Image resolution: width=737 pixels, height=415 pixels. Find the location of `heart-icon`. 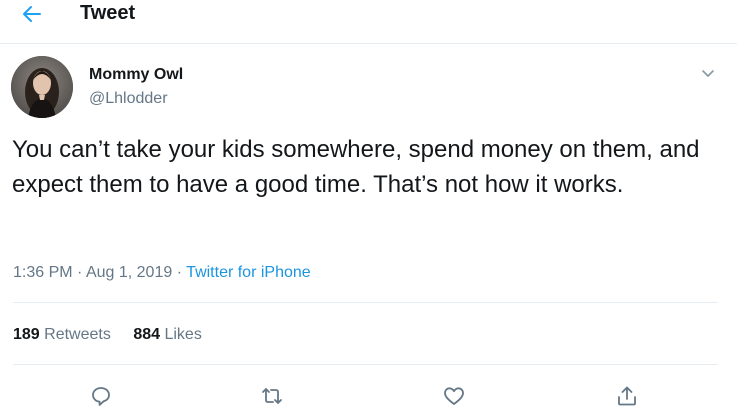

heart-icon is located at coordinates (454, 396).